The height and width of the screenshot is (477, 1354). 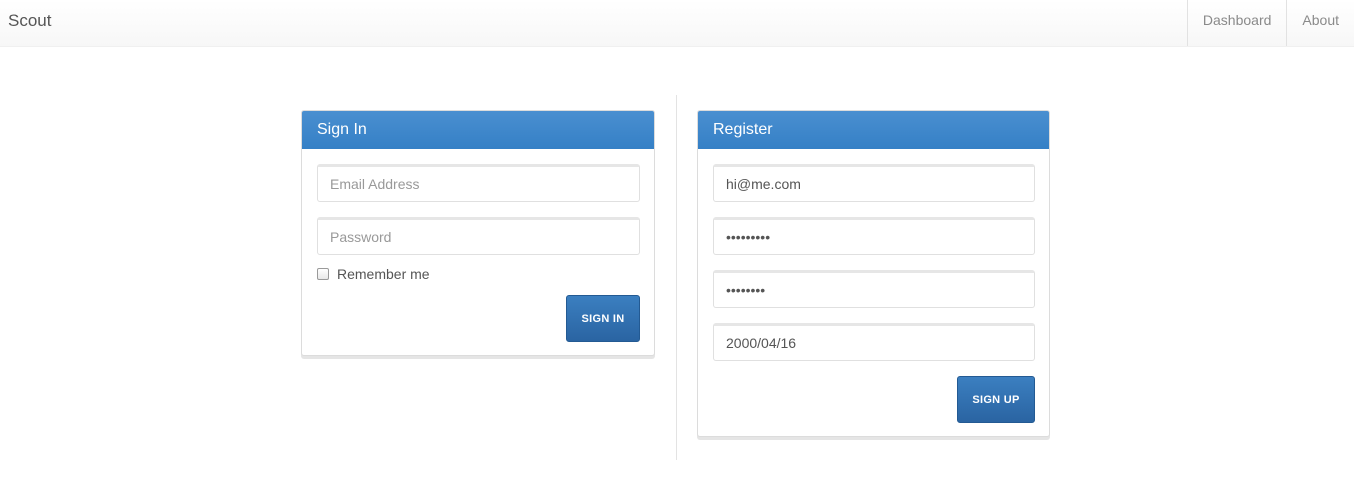 I want to click on signin-title: Sign In, so click(x=478, y=130).